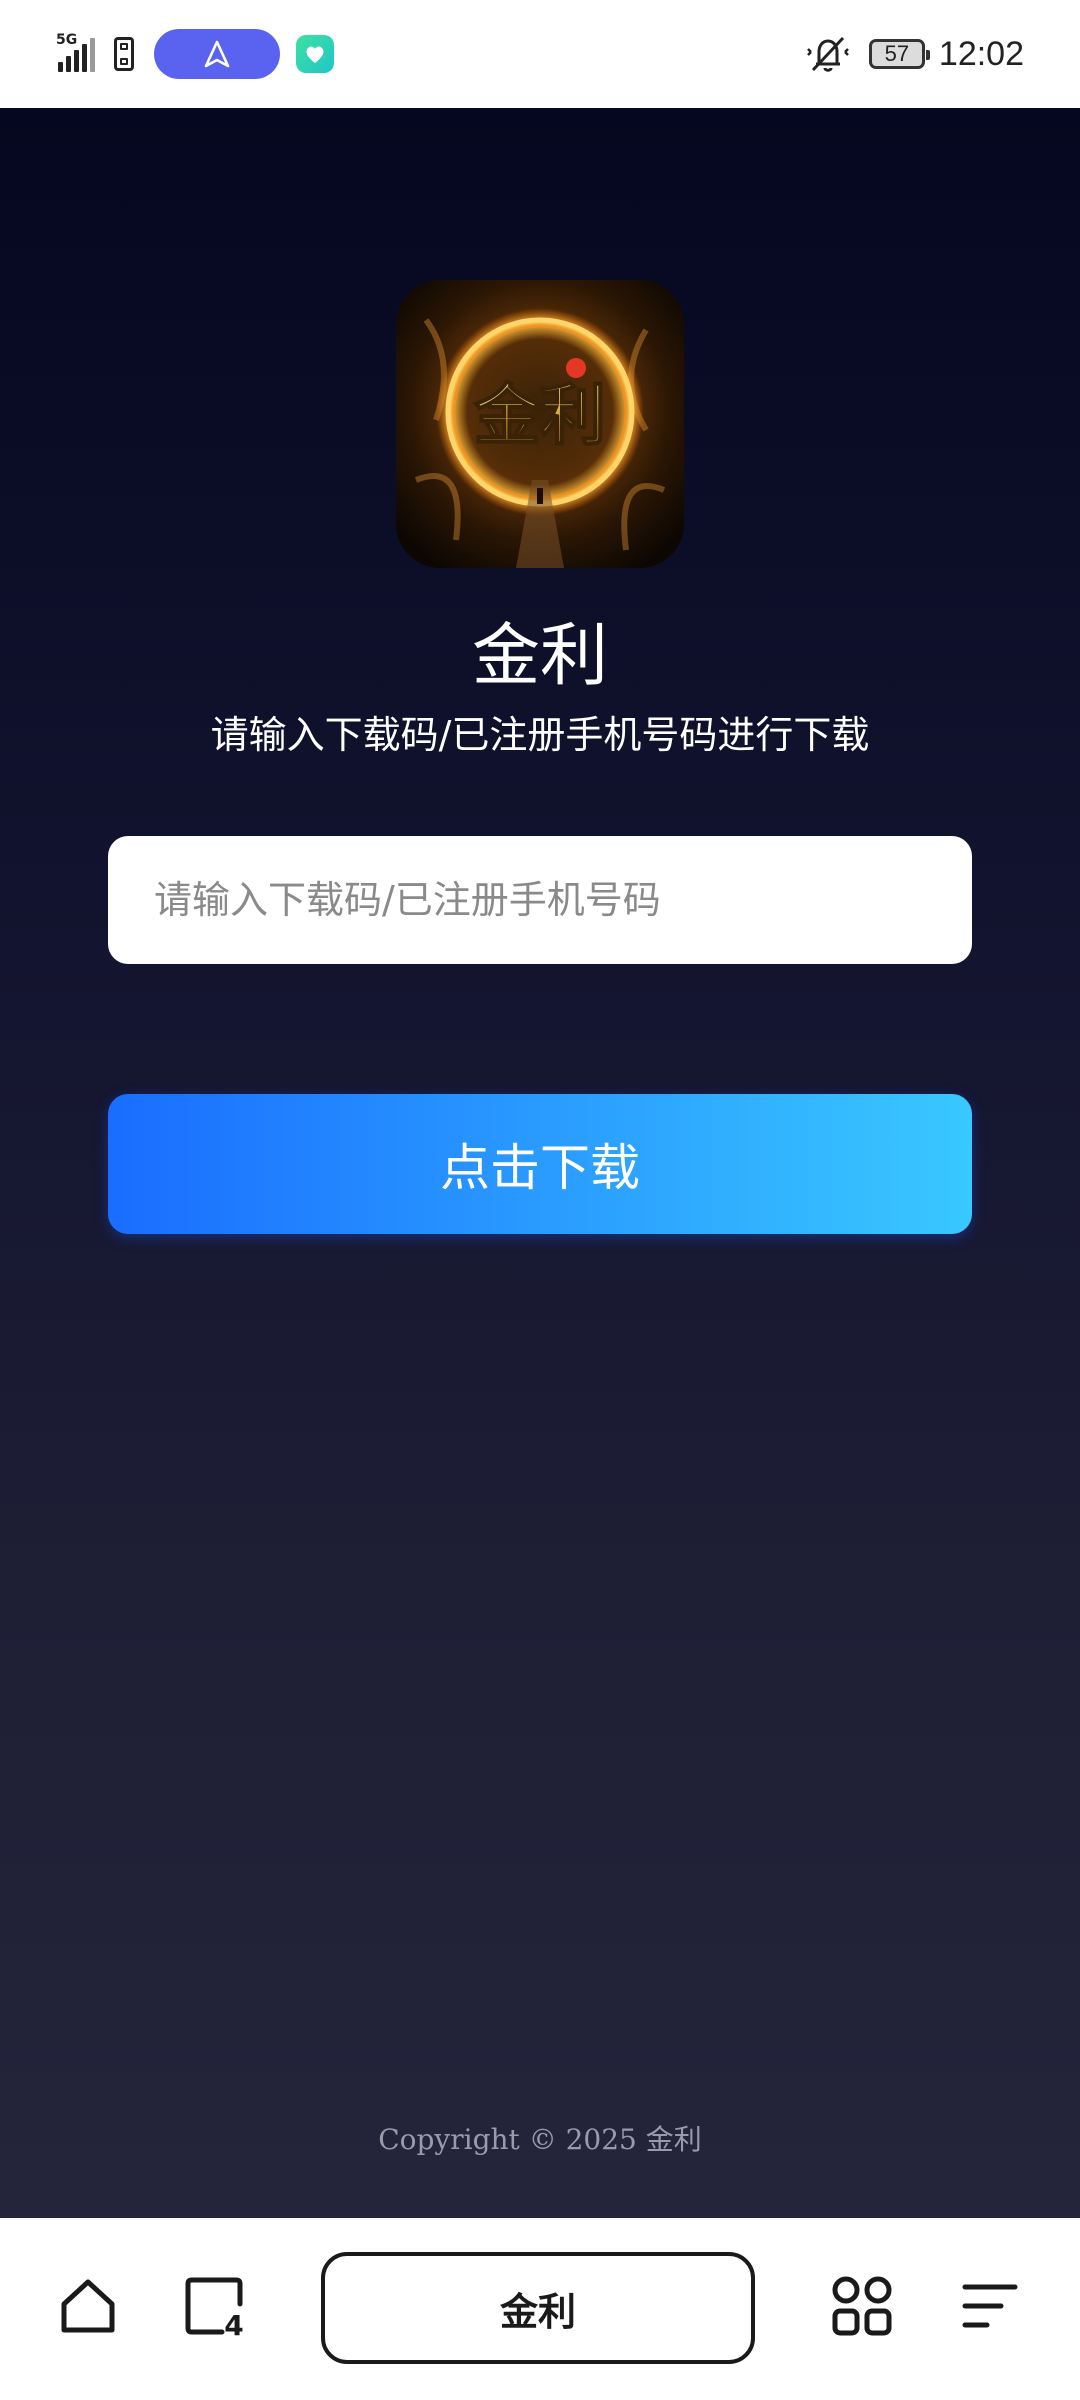 The height and width of the screenshot is (2400, 1080). I want to click on clock: 12:02, so click(981, 53).